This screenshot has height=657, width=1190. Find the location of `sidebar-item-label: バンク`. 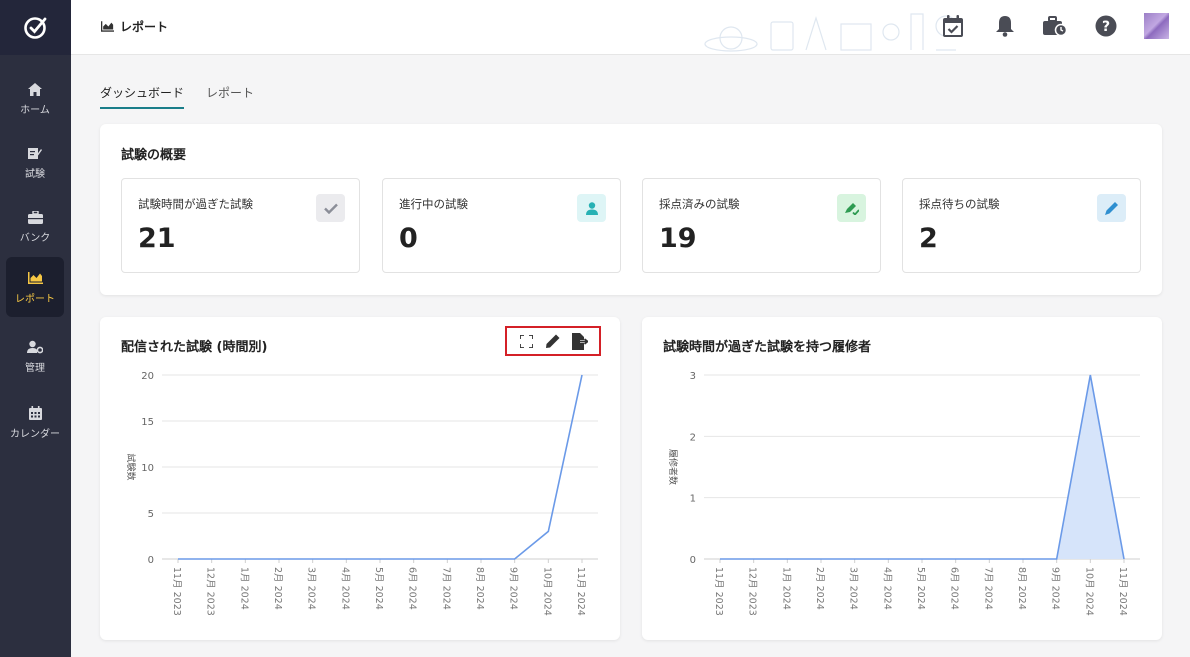

sidebar-item-label: バンク is located at coordinates (35, 238).